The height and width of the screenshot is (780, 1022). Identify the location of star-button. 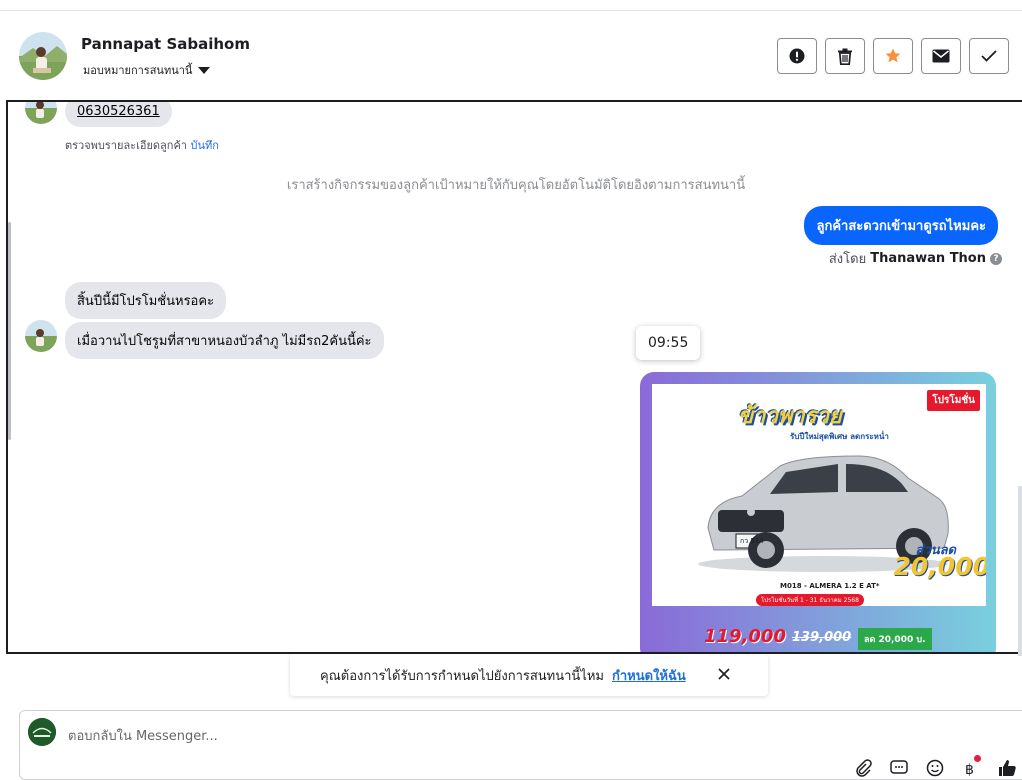
(893, 56).